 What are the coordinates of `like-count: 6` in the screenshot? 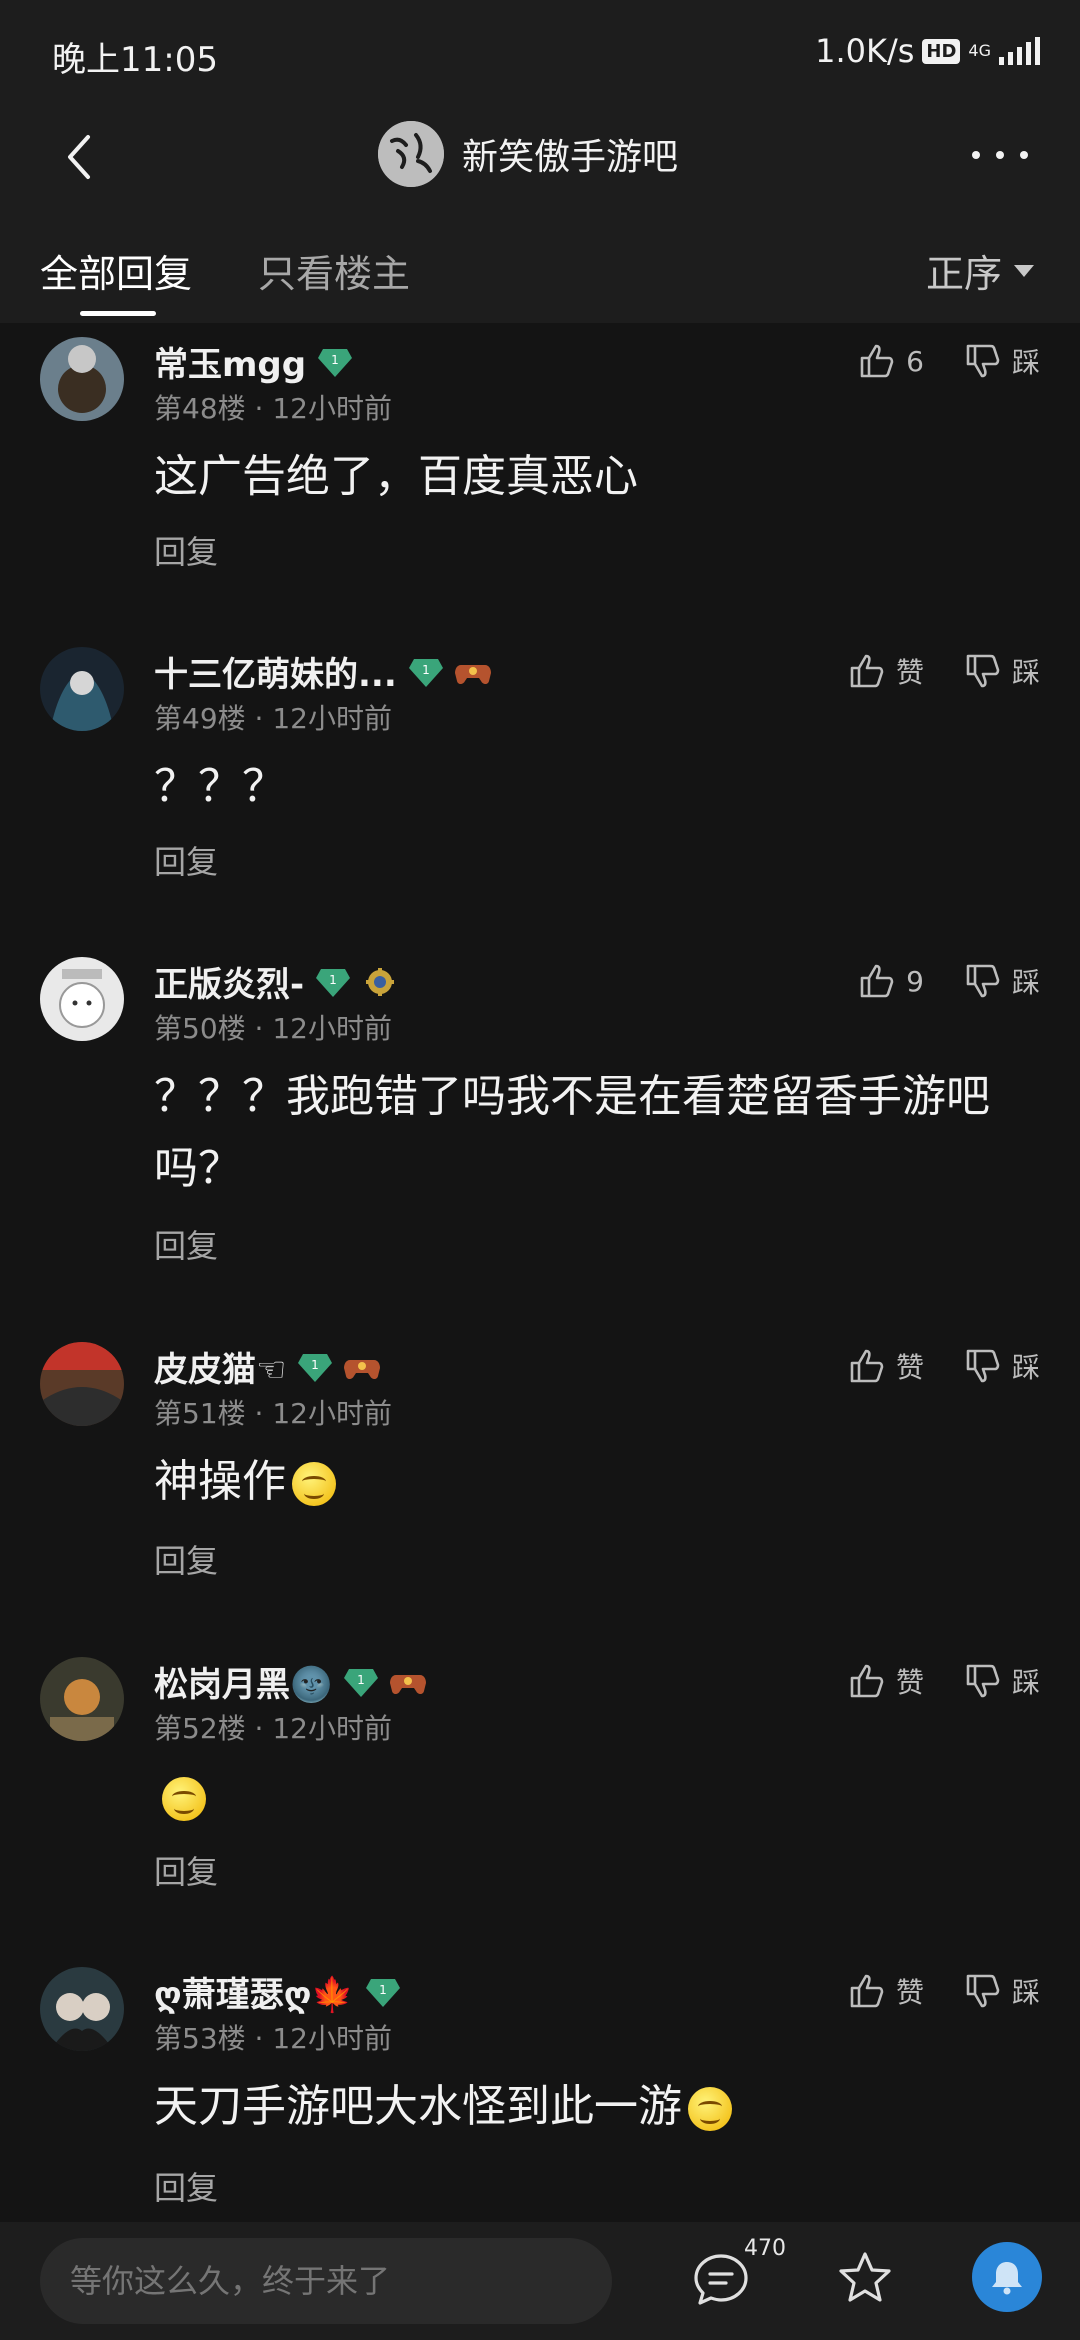 It's located at (915, 361).